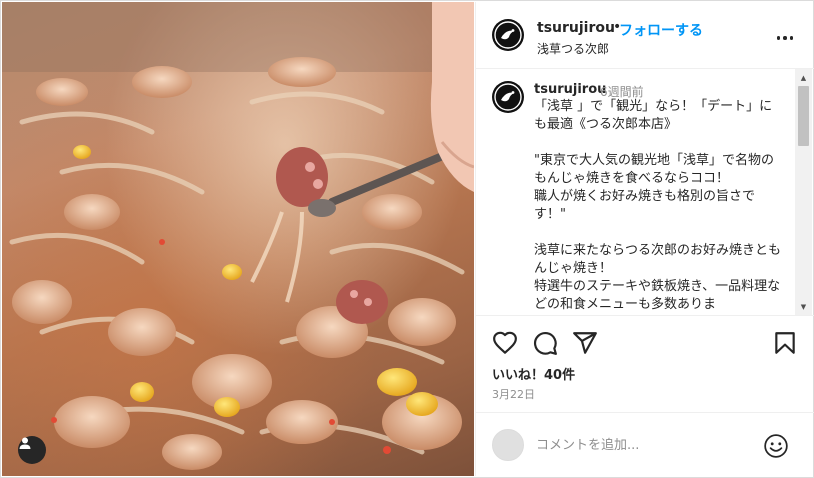 The height and width of the screenshot is (478, 814). What do you see at coordinates (505, 343) in the screenshot?
I see `heart-icon` at bounding box center [505, 343].